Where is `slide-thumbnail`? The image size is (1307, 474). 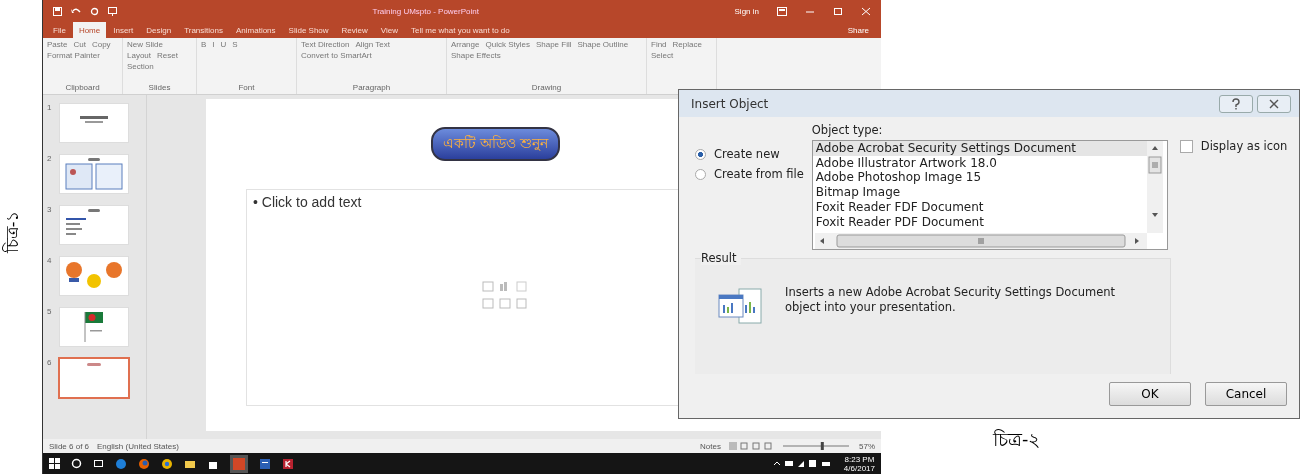
slide-thumbnail is located at coordinates (94, 378).